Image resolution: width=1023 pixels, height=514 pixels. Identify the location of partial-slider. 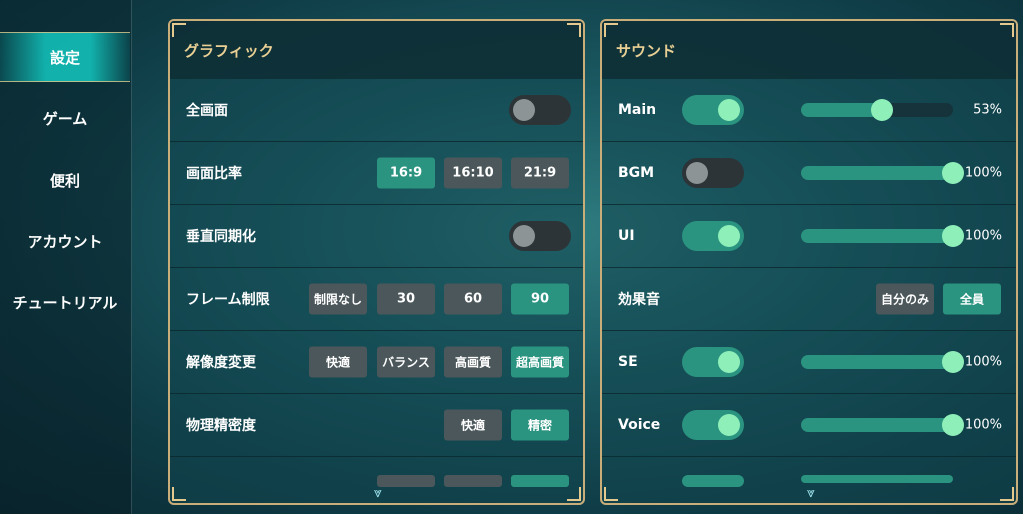
(877, 479).